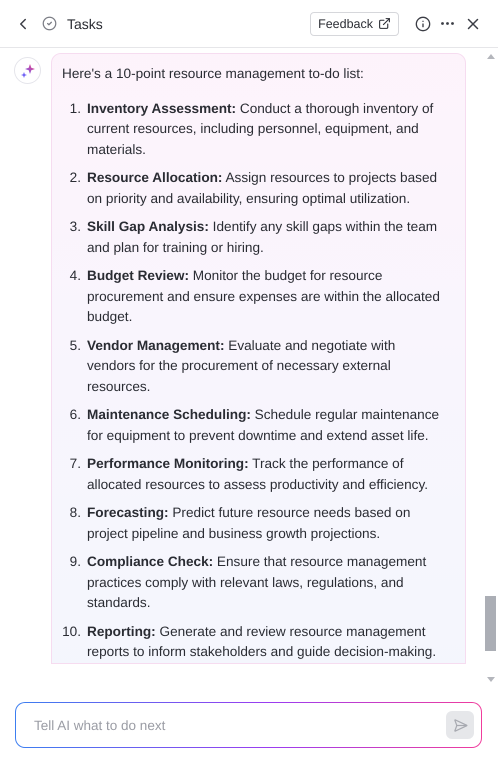  What do you see at coordinates (264, 296) in the screenshot?
I see `list-item-text: Budget Review: Monitor the budget for resource procurement and ensure expenses are within the allocated budget.` at bounding box center [264, 296].